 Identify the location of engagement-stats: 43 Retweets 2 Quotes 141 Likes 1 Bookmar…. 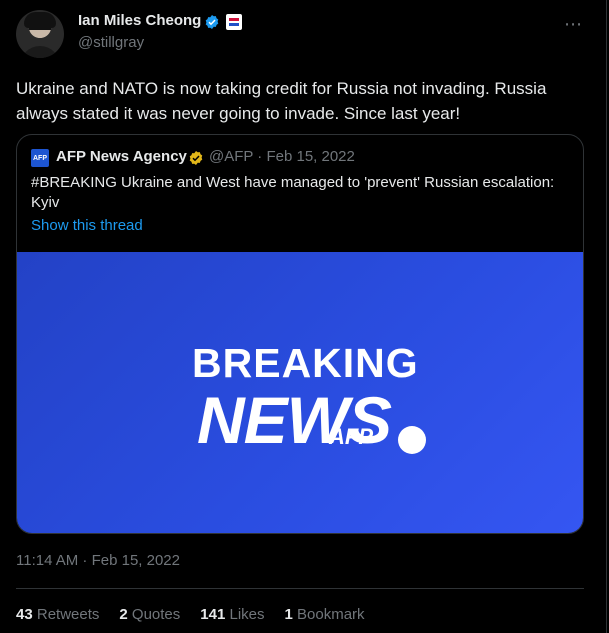
(190, 614).